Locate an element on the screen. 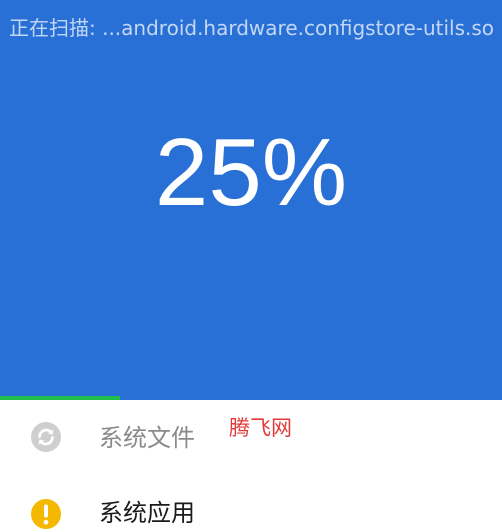 The height and width of the screenshot is (532, 502). scan-percent: 25% is located at coordinates (251, 172).